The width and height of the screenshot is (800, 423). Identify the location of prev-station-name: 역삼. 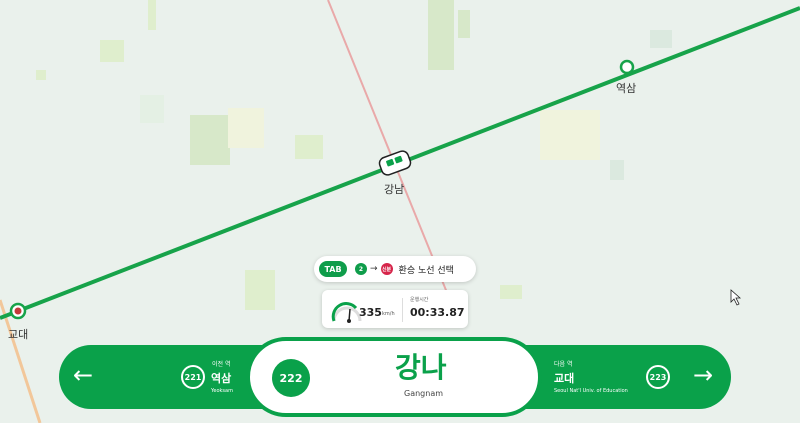
(221, 378).